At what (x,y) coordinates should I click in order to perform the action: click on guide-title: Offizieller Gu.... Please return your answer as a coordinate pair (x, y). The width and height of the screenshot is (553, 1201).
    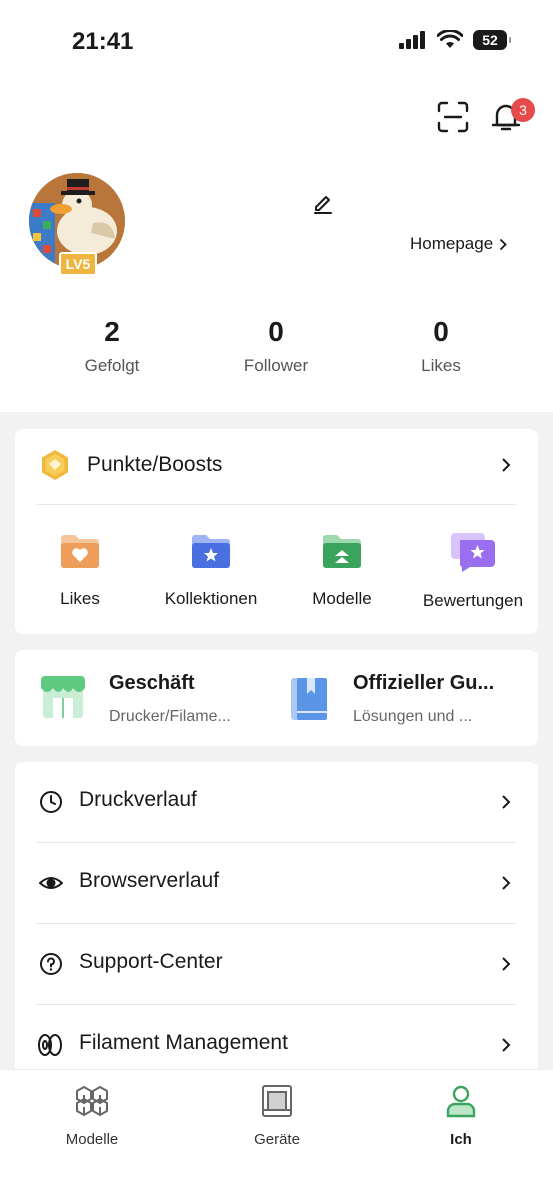
    Looking at the image, I should click on (424, 683).